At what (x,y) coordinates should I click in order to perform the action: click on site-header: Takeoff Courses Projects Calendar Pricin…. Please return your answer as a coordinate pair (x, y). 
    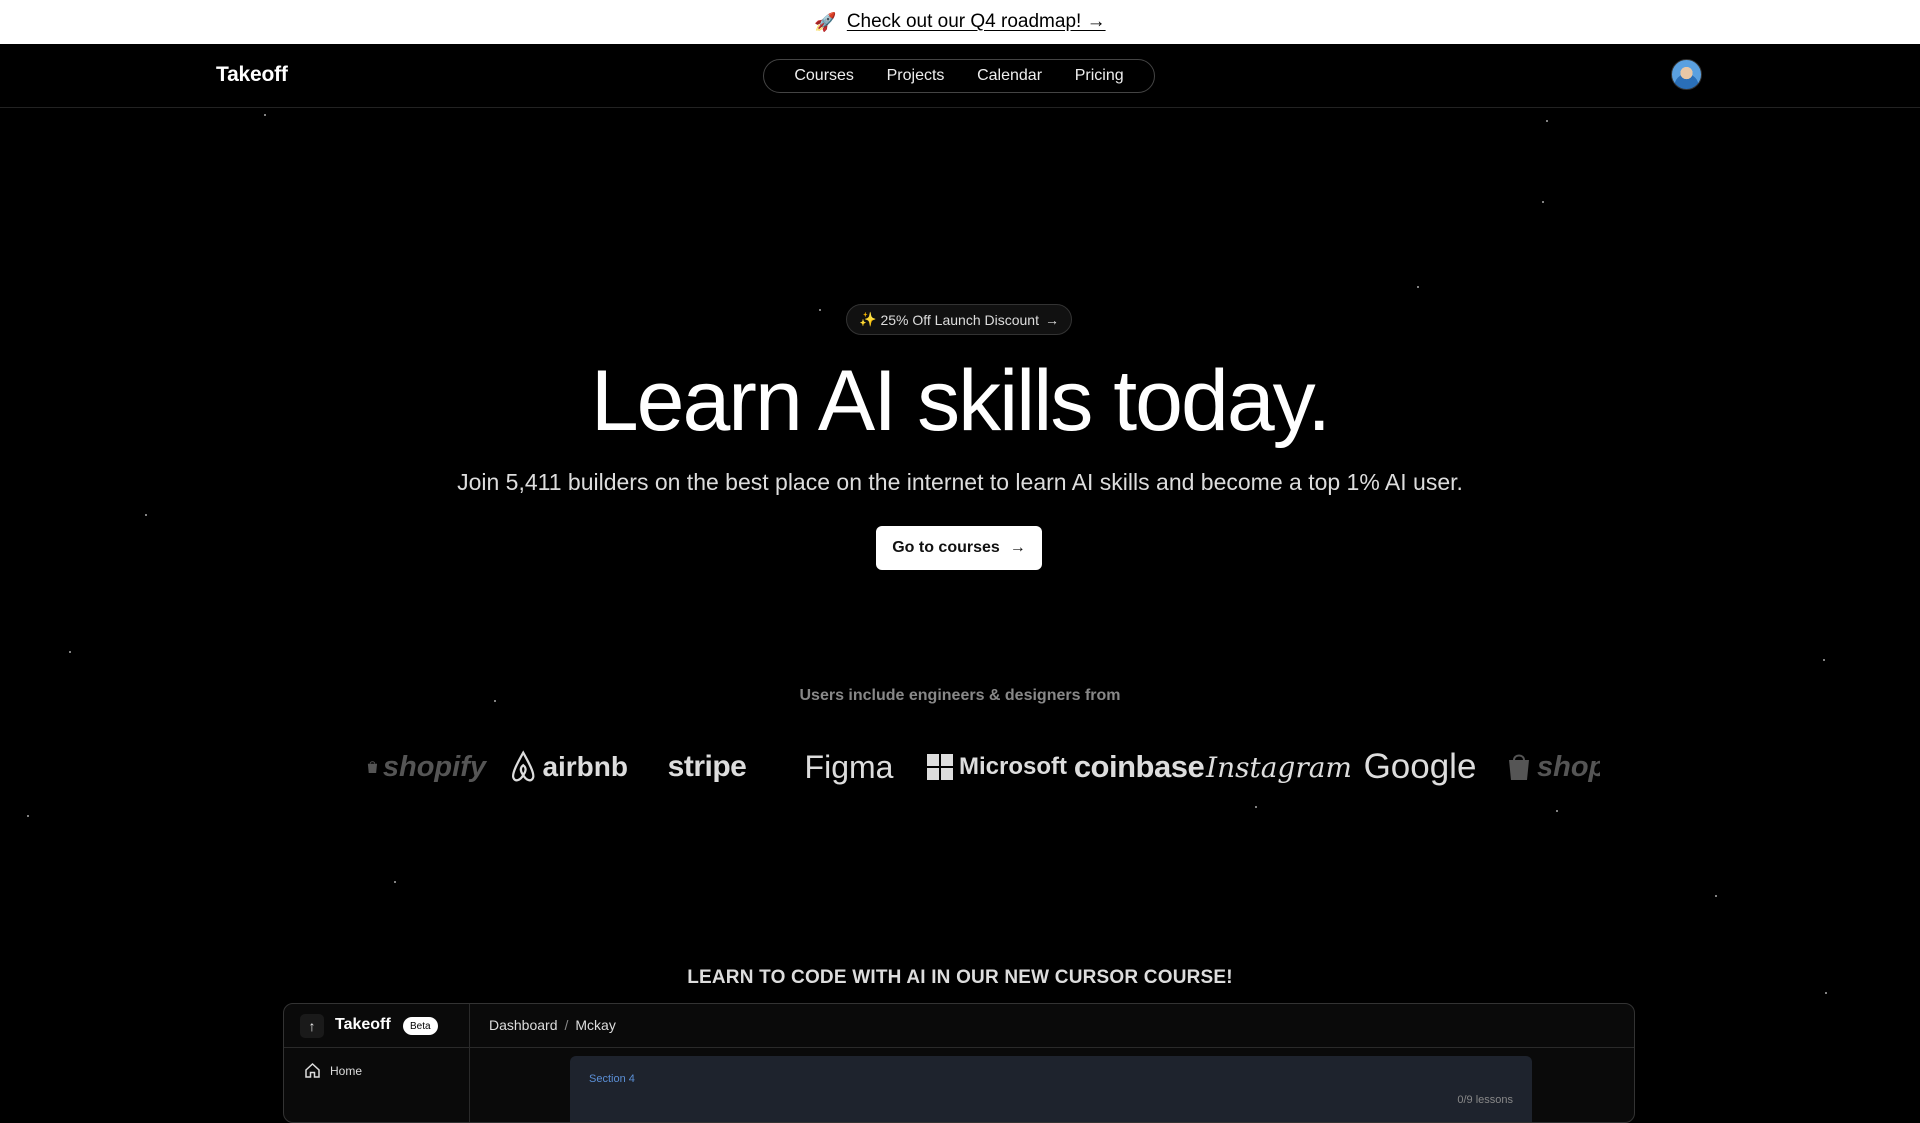
    Looking at the image, I should click on (960, 76).